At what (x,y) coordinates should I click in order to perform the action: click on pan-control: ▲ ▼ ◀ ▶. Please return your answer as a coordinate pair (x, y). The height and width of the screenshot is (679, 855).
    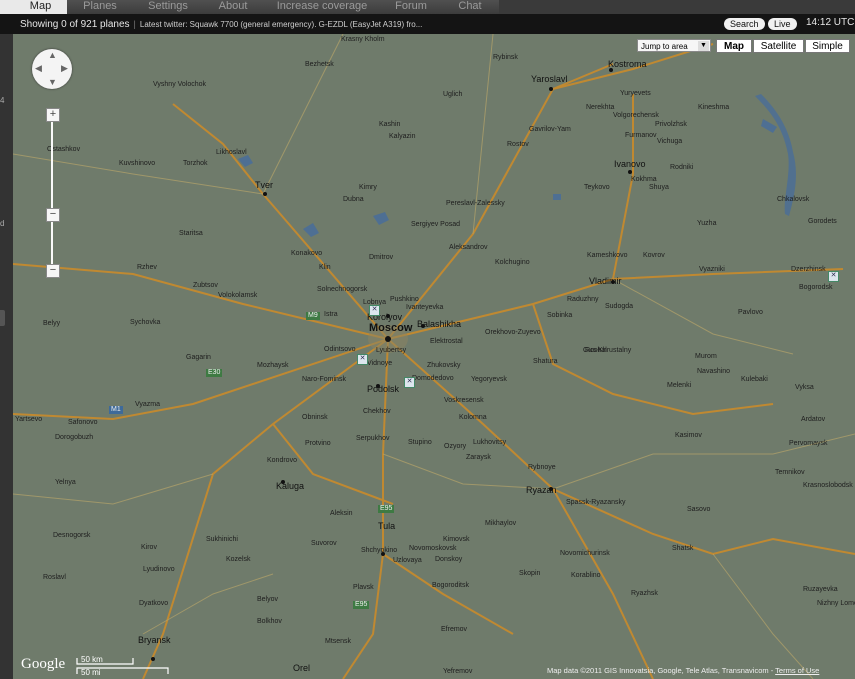
    Looking at the image, I should click on (52, 69).